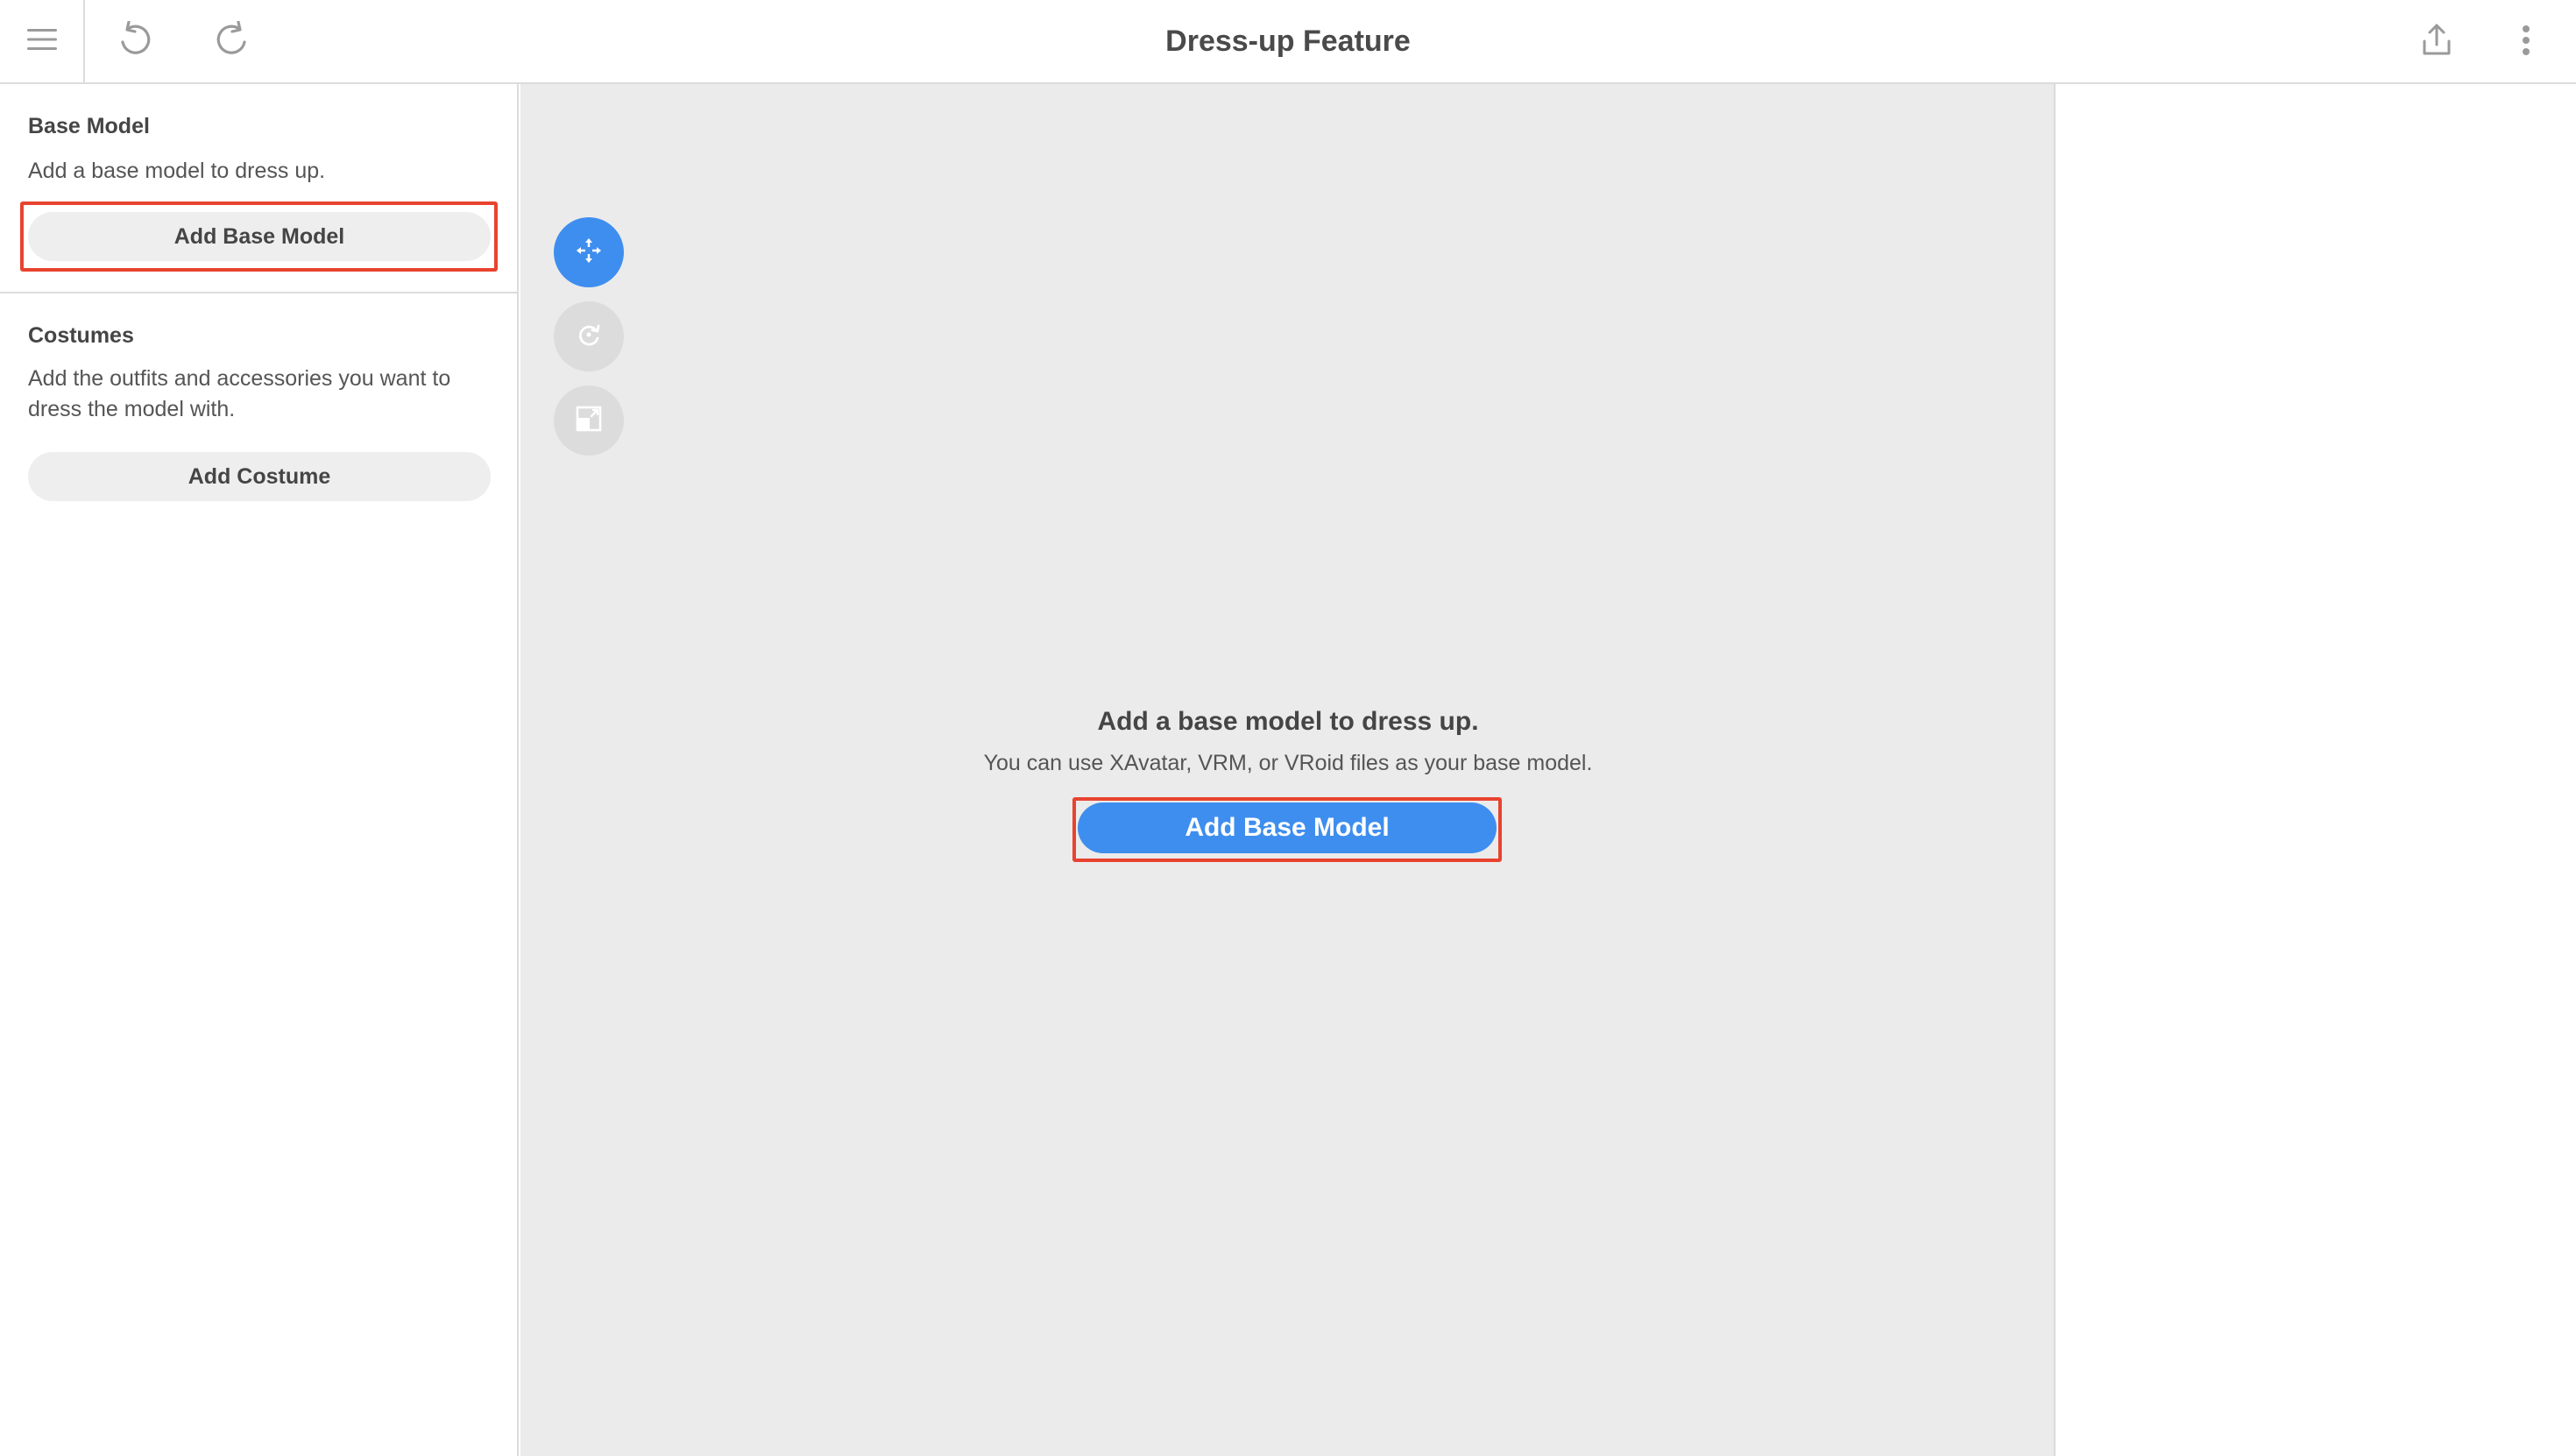 This screenshot has height=1456, width=2576. I want to click on move-arrows-icon, so click(589, 253).